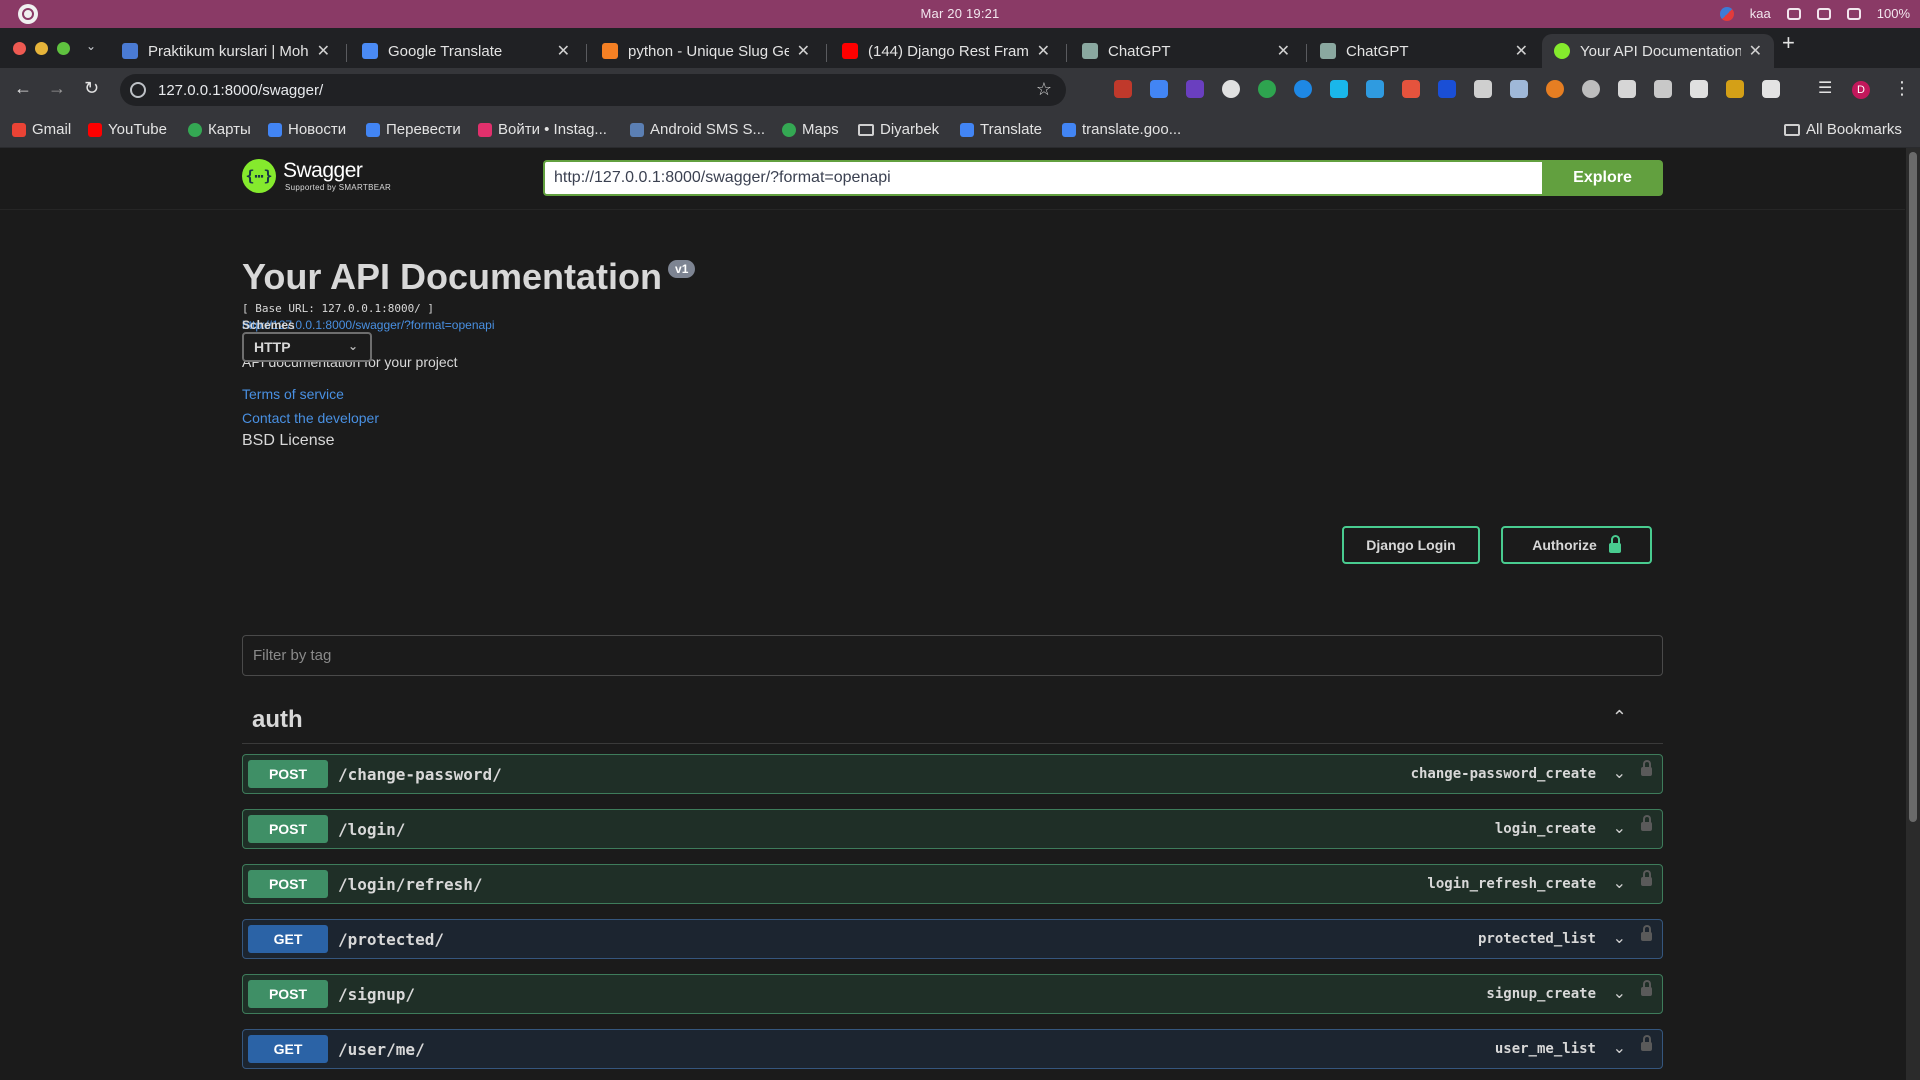 The image size is (1920, 1080). I want to click on bookmark-label: Translate, so click(1011, 129).